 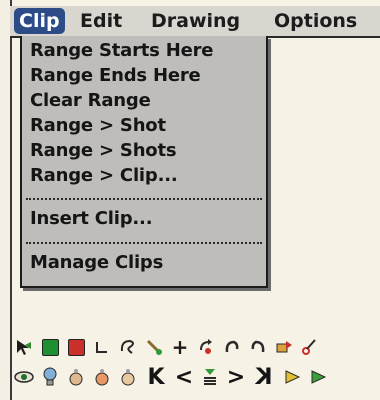 What do you see at coordinates (210, 377) in the screenshot?
I see `current-frame-icon` at bounding box center [210, 377].